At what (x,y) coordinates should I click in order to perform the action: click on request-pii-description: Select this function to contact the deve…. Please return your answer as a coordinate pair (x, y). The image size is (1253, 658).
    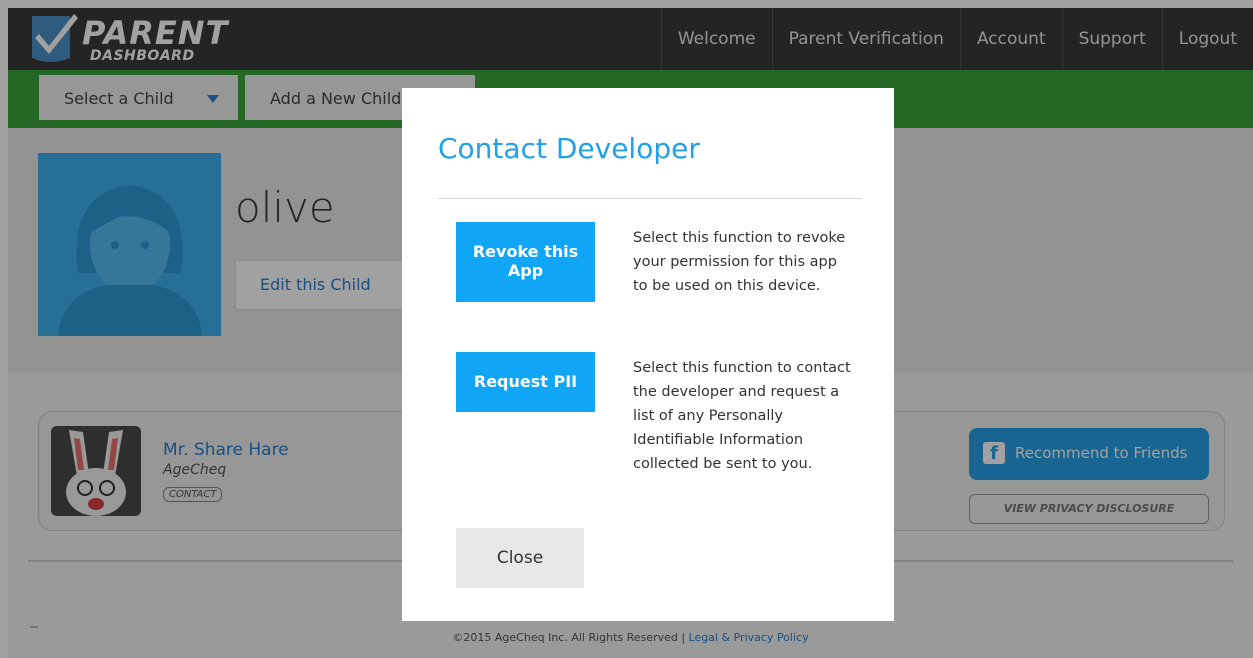
    Looking at the image, I should click on (742, 416).